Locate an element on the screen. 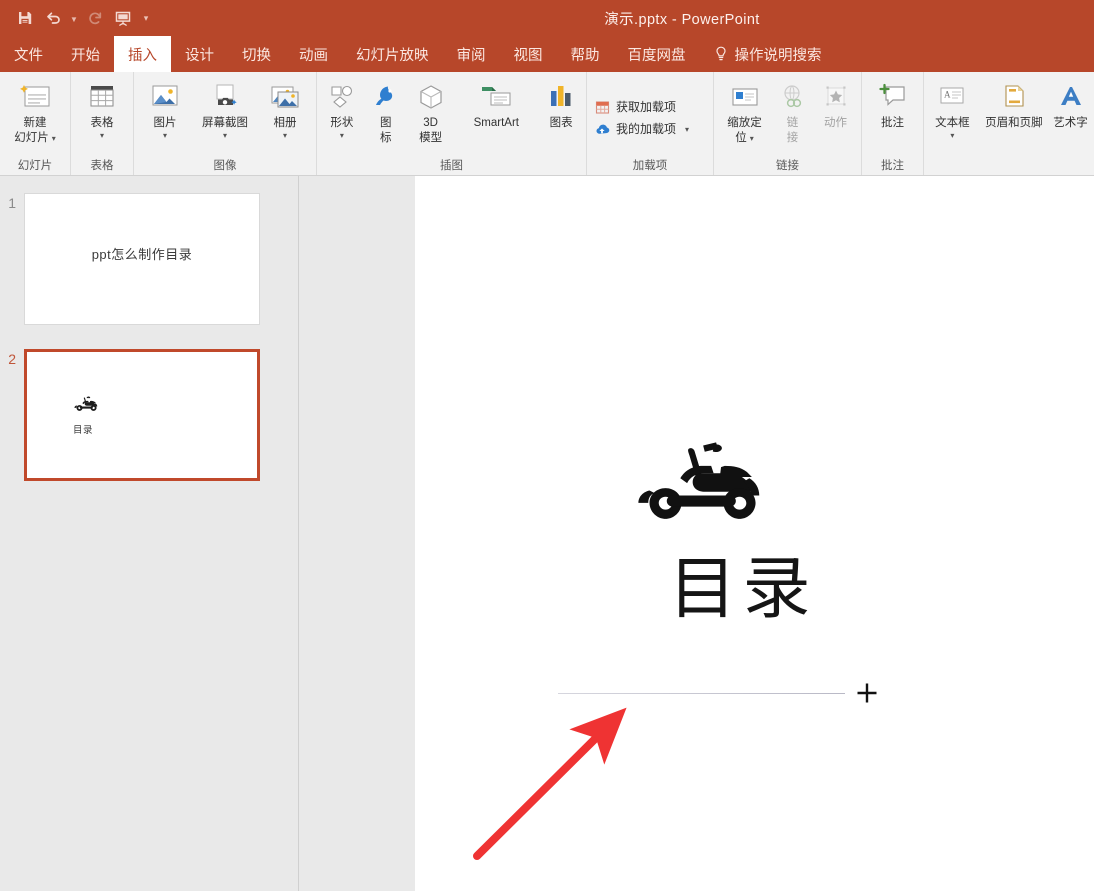  tell-me-search: 操作说明搜索 is located at coordinates (766, 54).